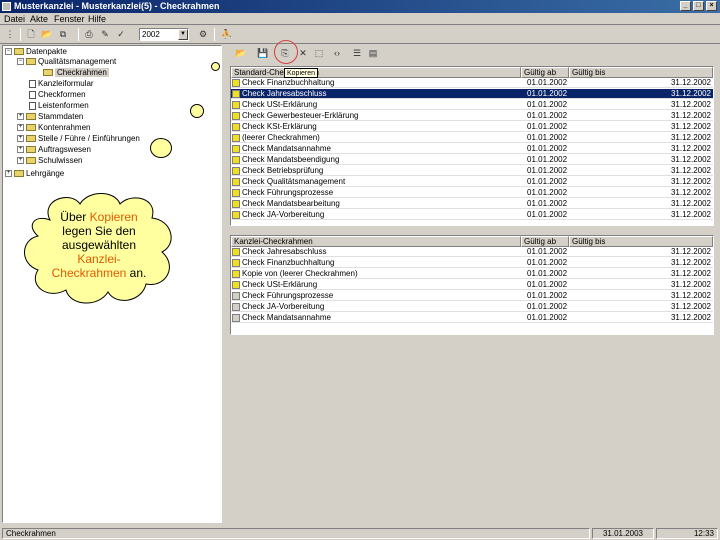  What do you see at coordinates (373, 53) in the screenshot?
I see `detail-view-icon: ▤` at bounding box center [373, 53].